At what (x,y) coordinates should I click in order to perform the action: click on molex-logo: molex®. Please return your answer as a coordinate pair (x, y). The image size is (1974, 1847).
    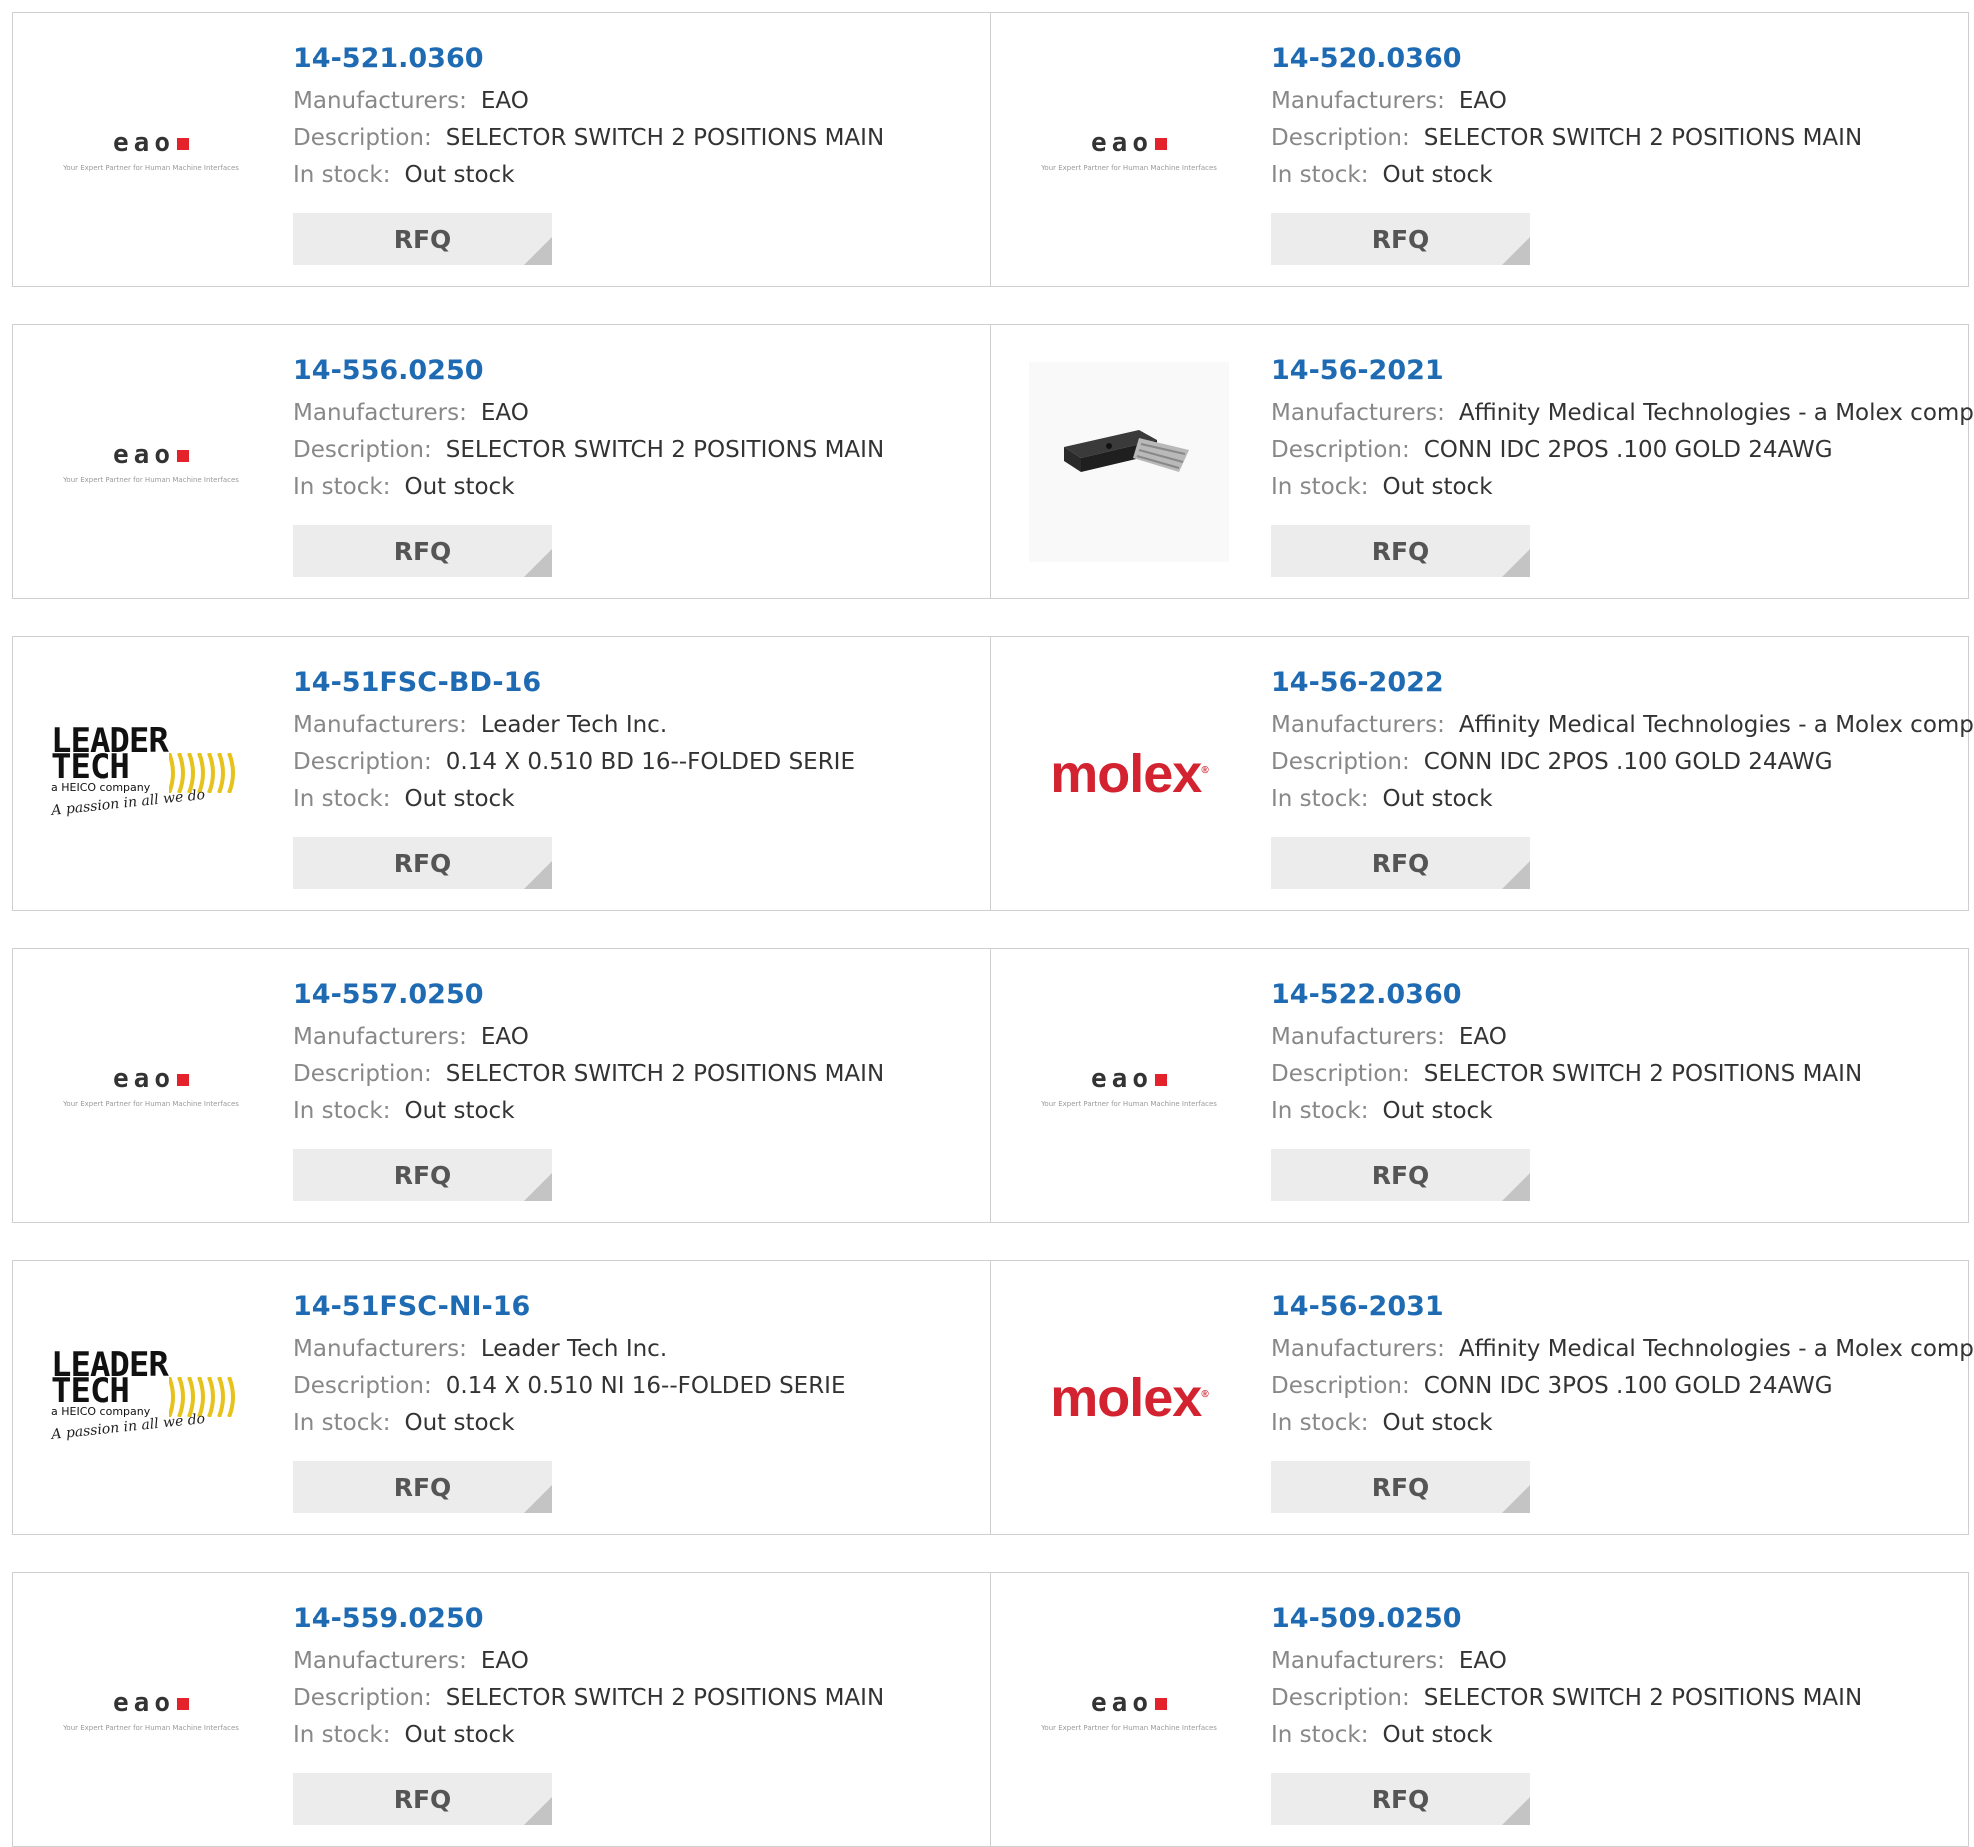
    Looking at the image, I should click on (1129, 774).